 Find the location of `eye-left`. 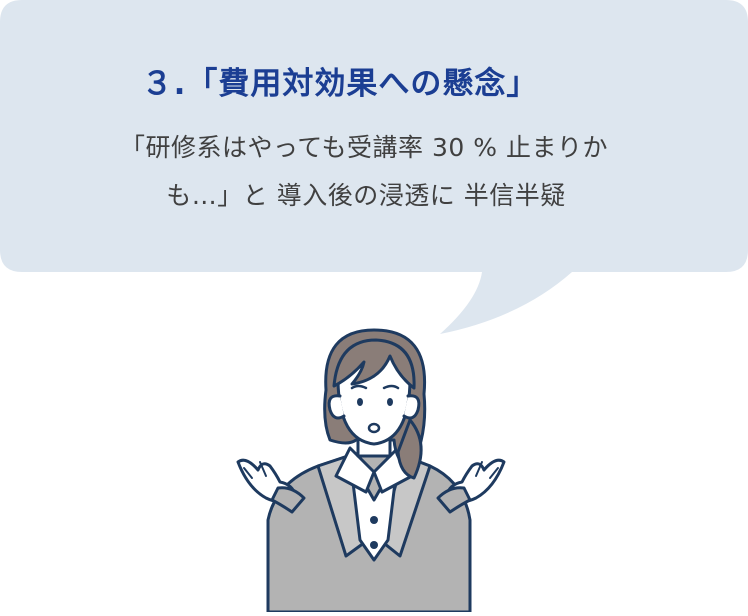

eye-left is located at coordinates (360, 402).